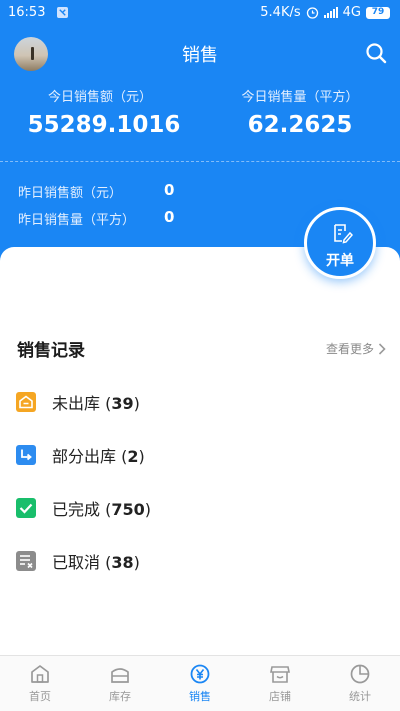 This screenshot has height=711, width=400. What do you see at coordinates (99, 97) in the screenshot?
I see `today-amount-label: 今日销售额（元）` at bounding box center [99, 97].